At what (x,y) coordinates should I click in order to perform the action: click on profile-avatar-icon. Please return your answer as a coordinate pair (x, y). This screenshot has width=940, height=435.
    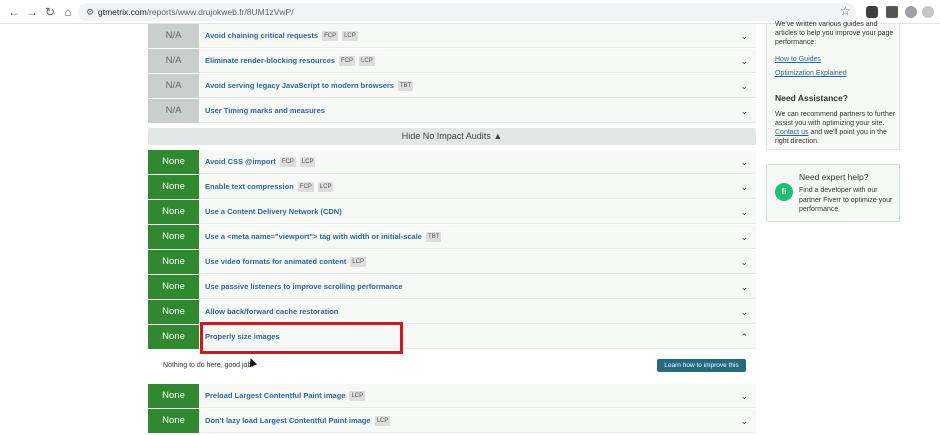
    Looking at the image, I should click on (928, 12).